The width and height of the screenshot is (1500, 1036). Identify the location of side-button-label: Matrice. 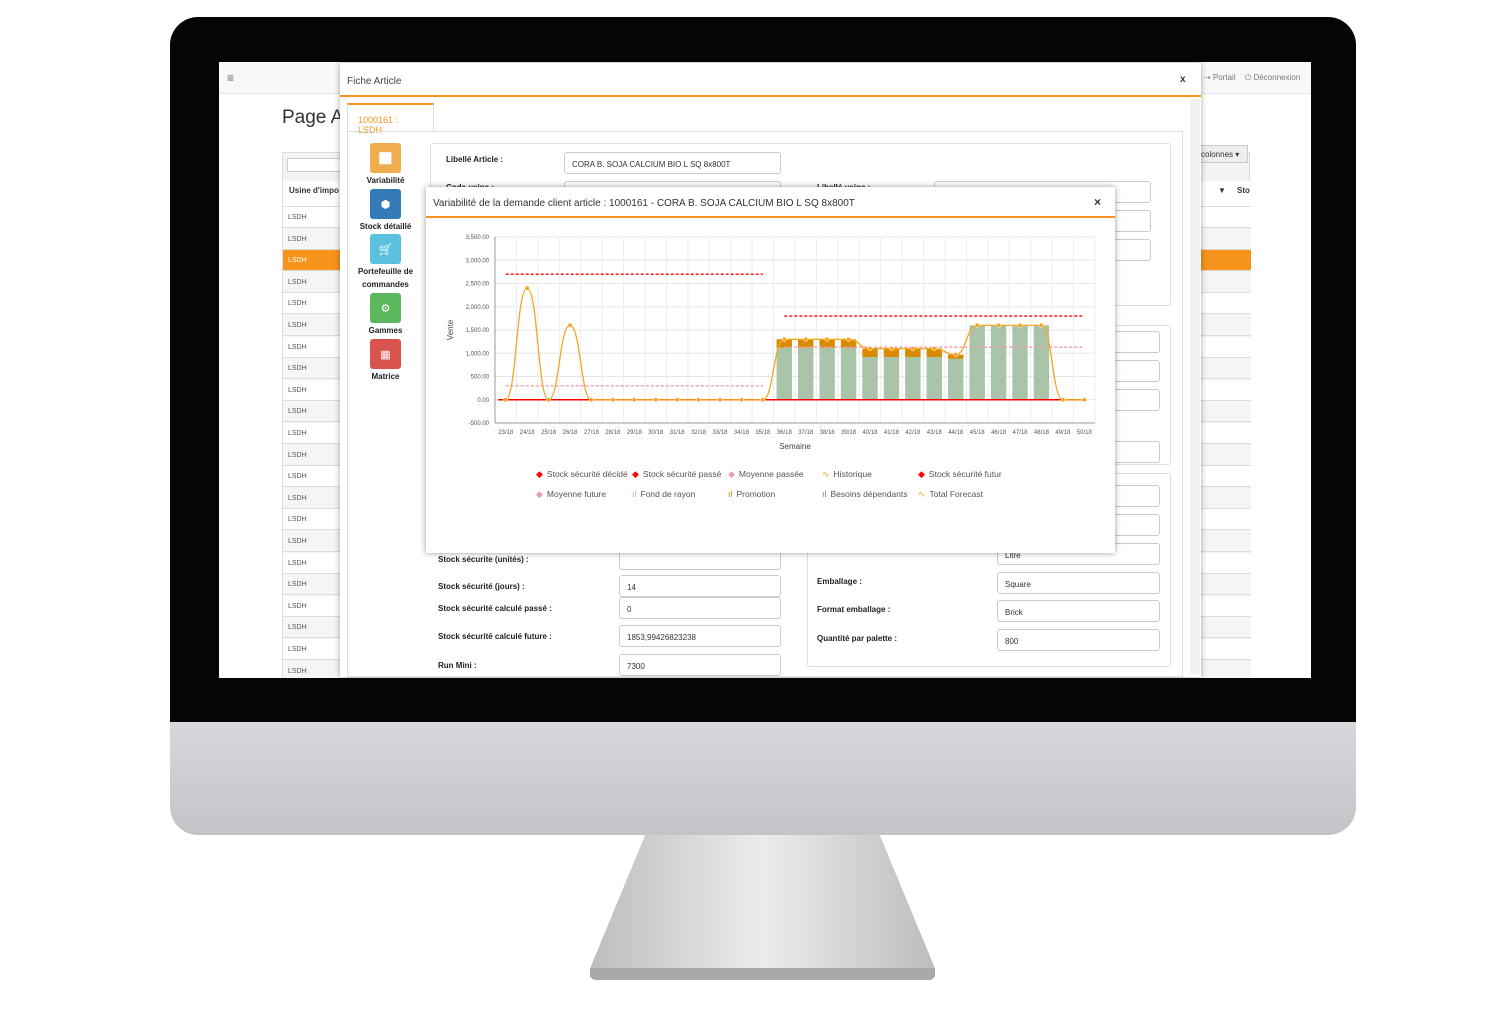
(385, 376).